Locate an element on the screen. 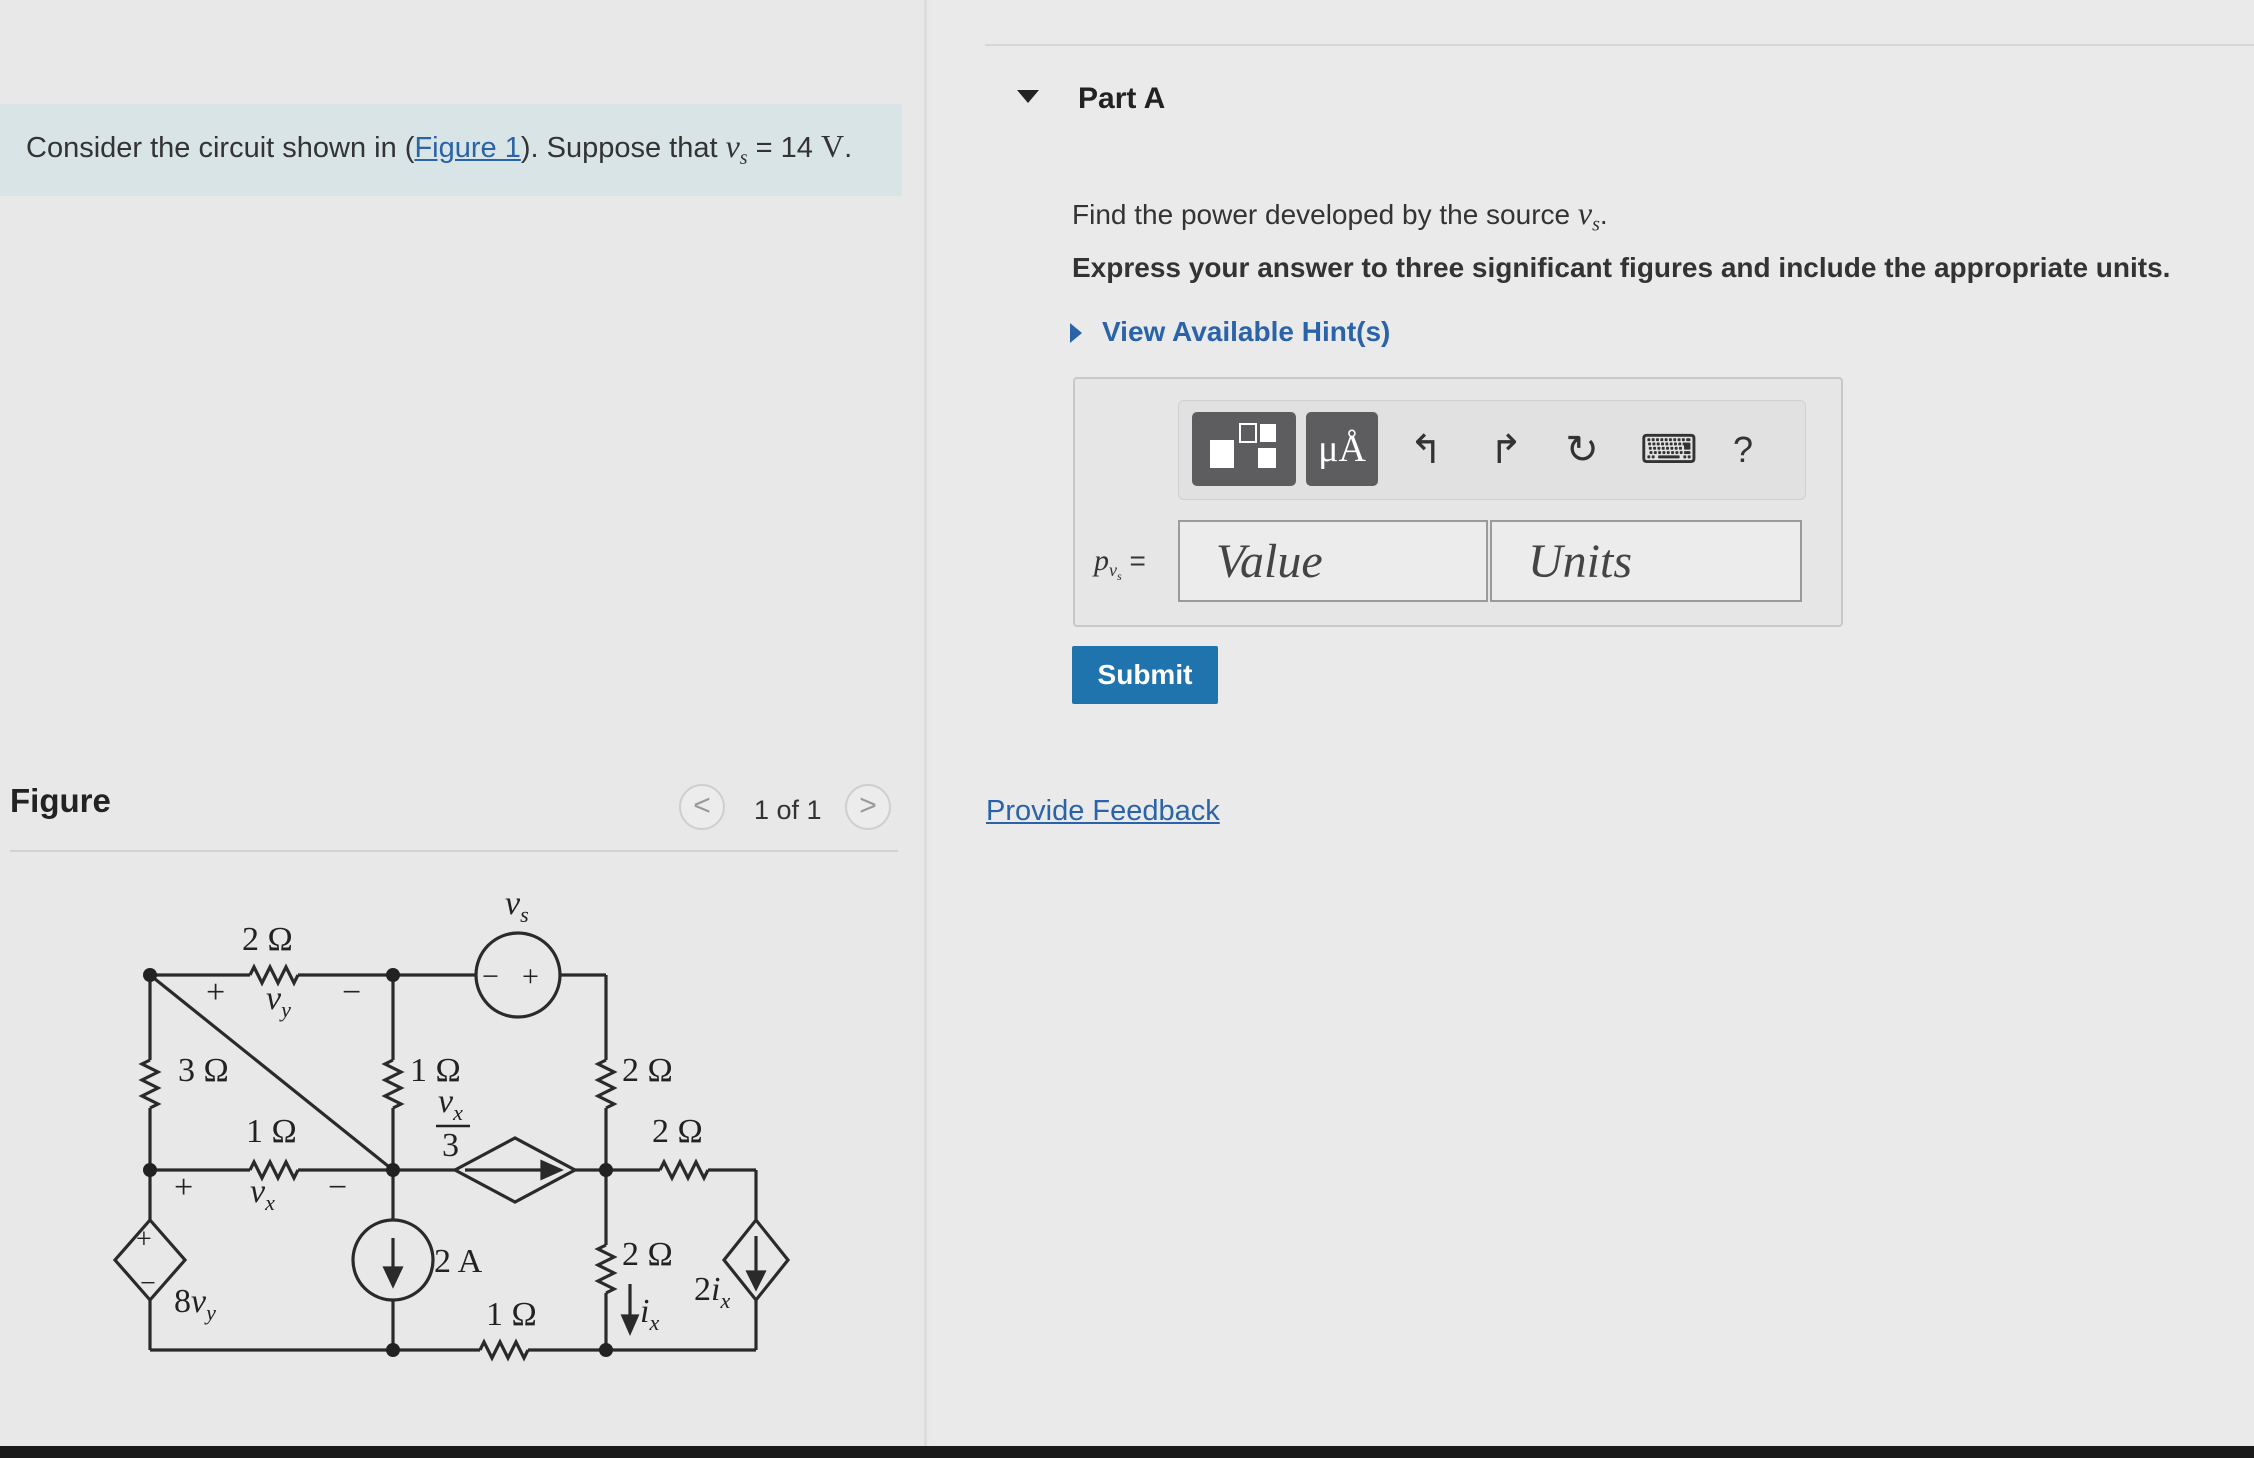 This screenshot has height=1458, width=2254. question-end: . is located at coordinates (1603, 214).